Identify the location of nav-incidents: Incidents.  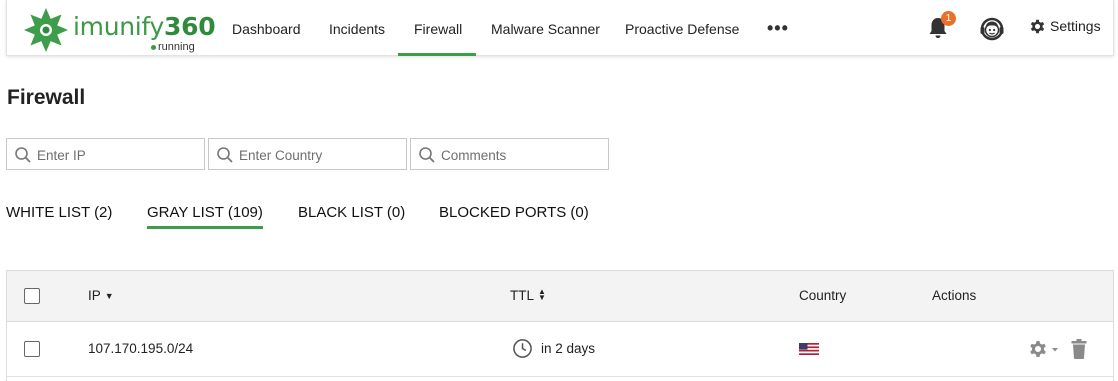
(357, 28).